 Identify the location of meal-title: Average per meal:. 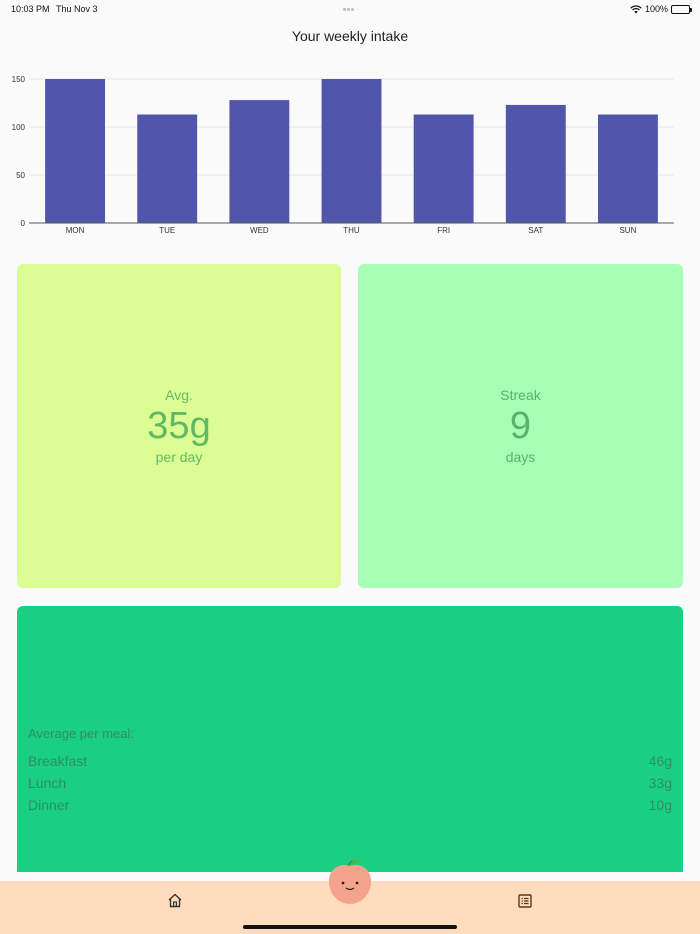
(81, 733).